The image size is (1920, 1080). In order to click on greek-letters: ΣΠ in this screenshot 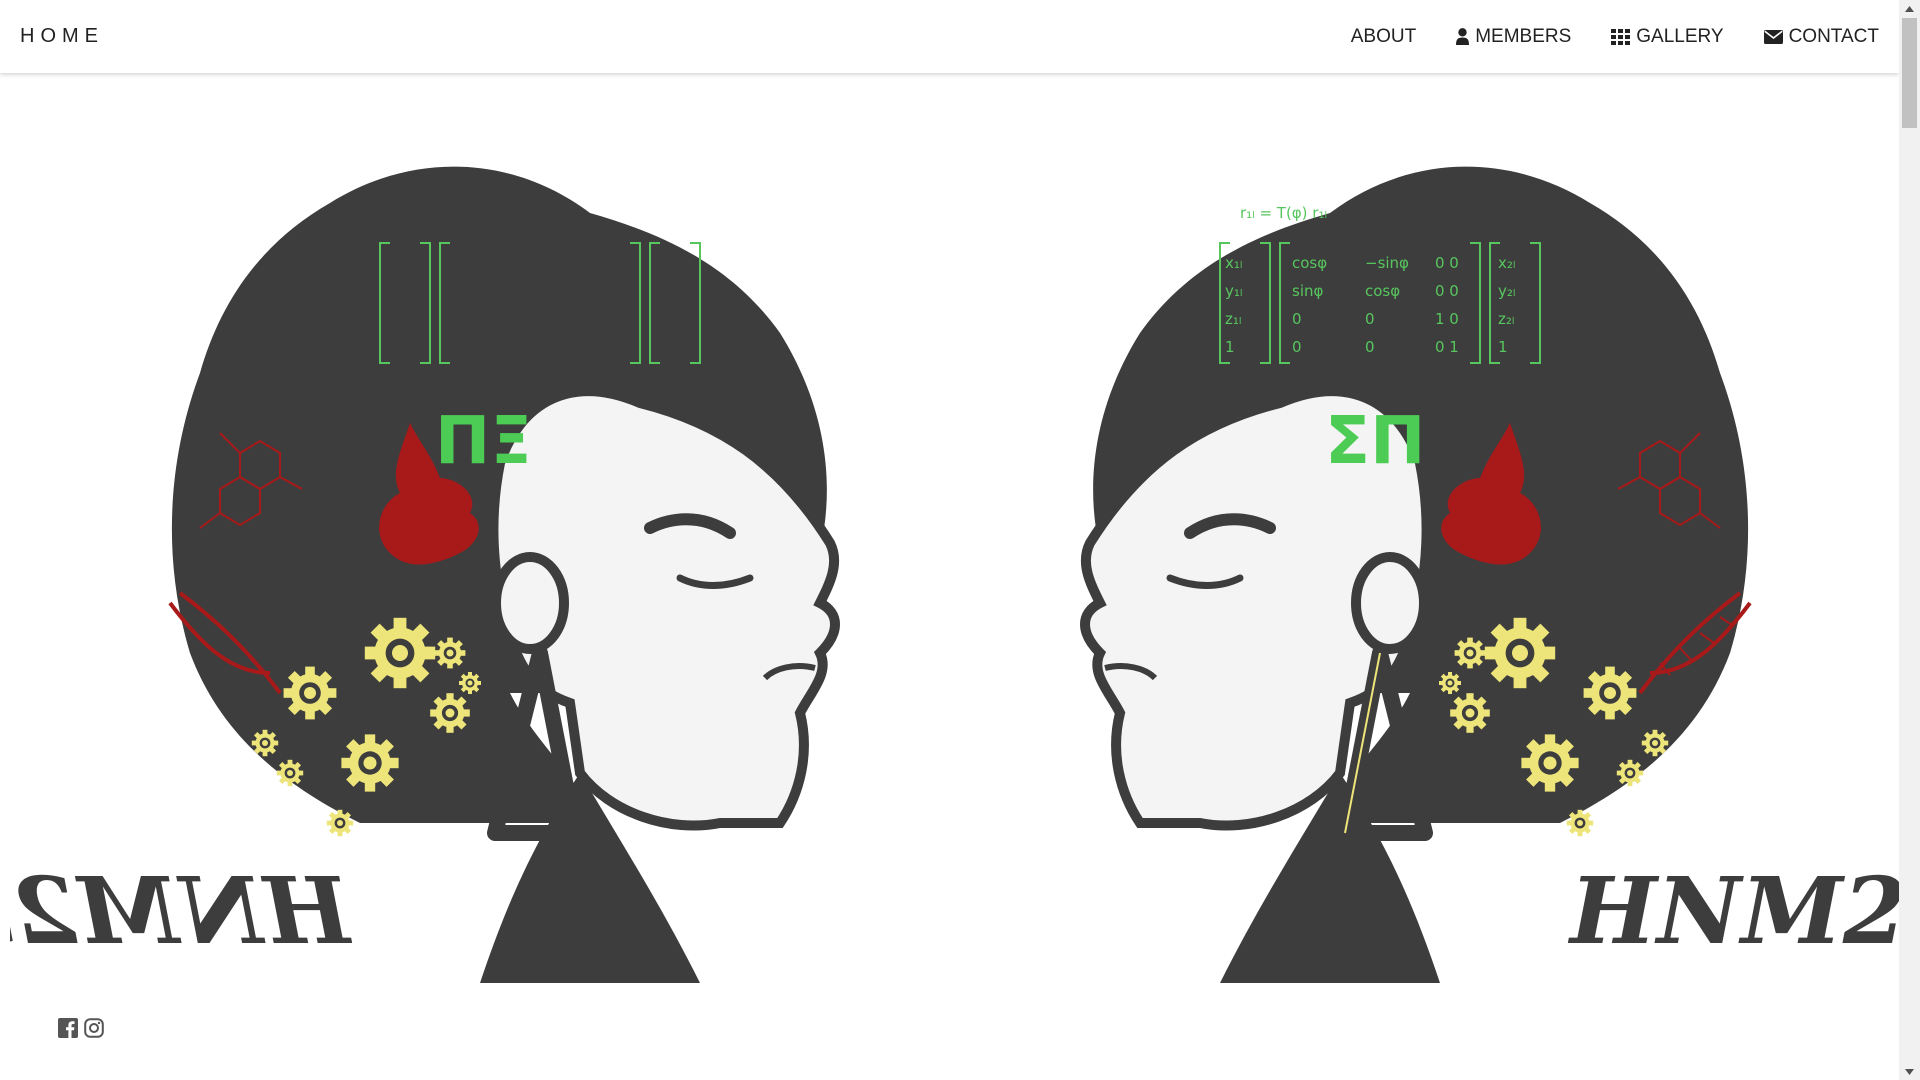, I will do `click(1375, 440)`.